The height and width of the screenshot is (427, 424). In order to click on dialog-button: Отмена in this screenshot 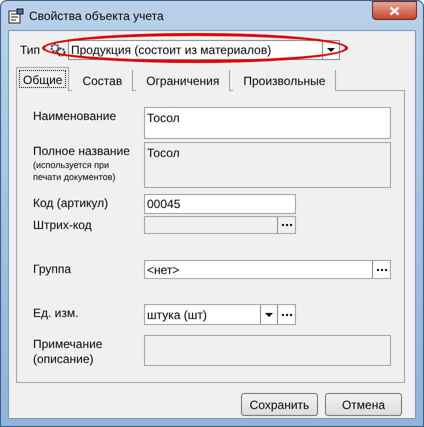, I will do `click(363, 404)`.